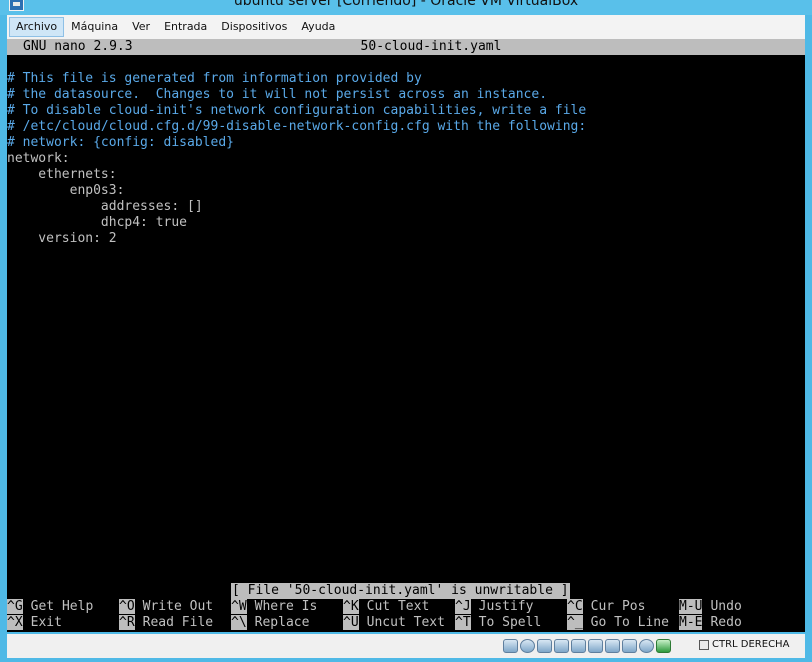 This screenshot has width=812, height=662. Describe the element at coordinates (66, 190) in the screenshot. I see `code-line: enp0s3:` at that location.